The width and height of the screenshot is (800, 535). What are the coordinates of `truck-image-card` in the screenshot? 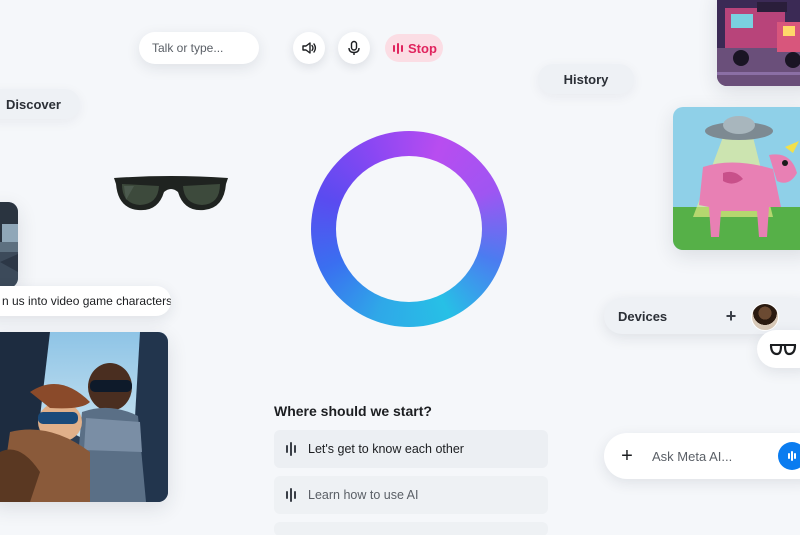 It's located at (758, 43).